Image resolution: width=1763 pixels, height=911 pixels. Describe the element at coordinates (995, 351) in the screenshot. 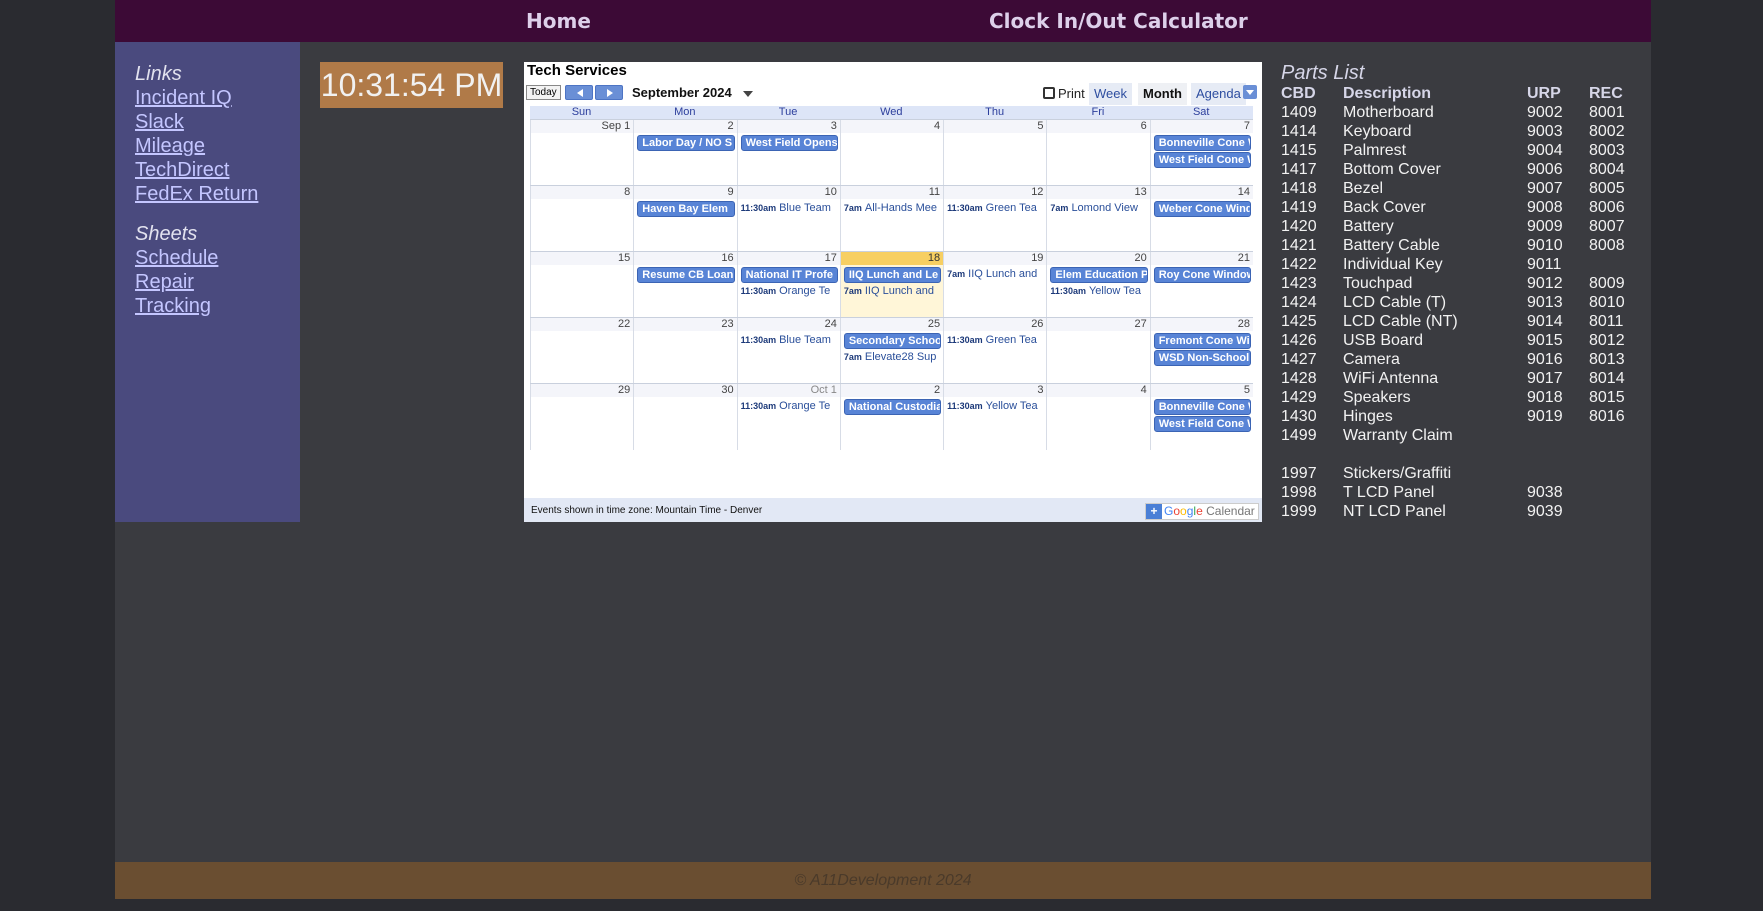

I see `day-cell: 26 11:30am Green Tea` at that location.